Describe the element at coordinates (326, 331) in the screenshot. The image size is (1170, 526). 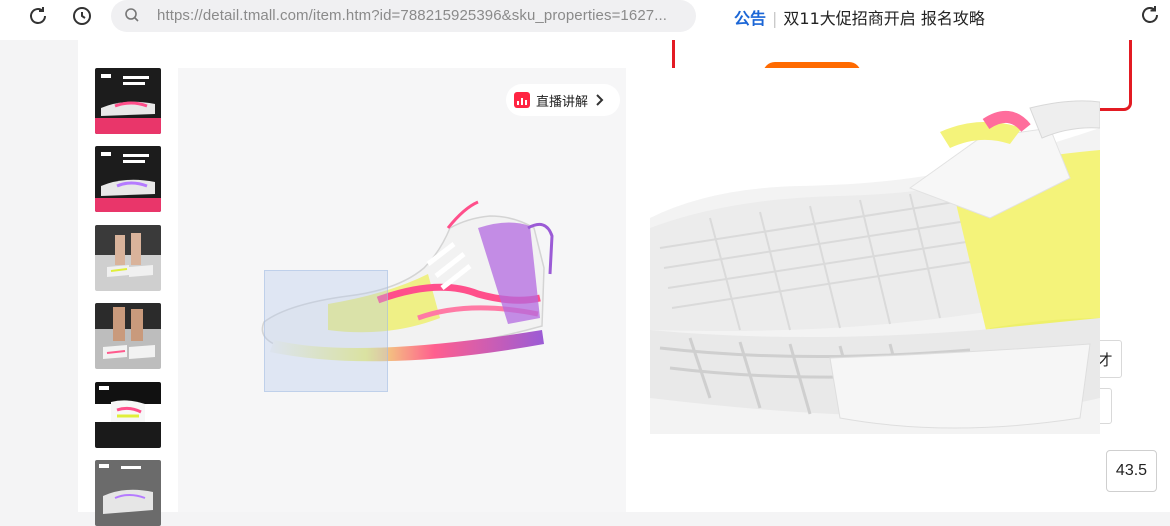
I see `magnifier-lens` at that location.